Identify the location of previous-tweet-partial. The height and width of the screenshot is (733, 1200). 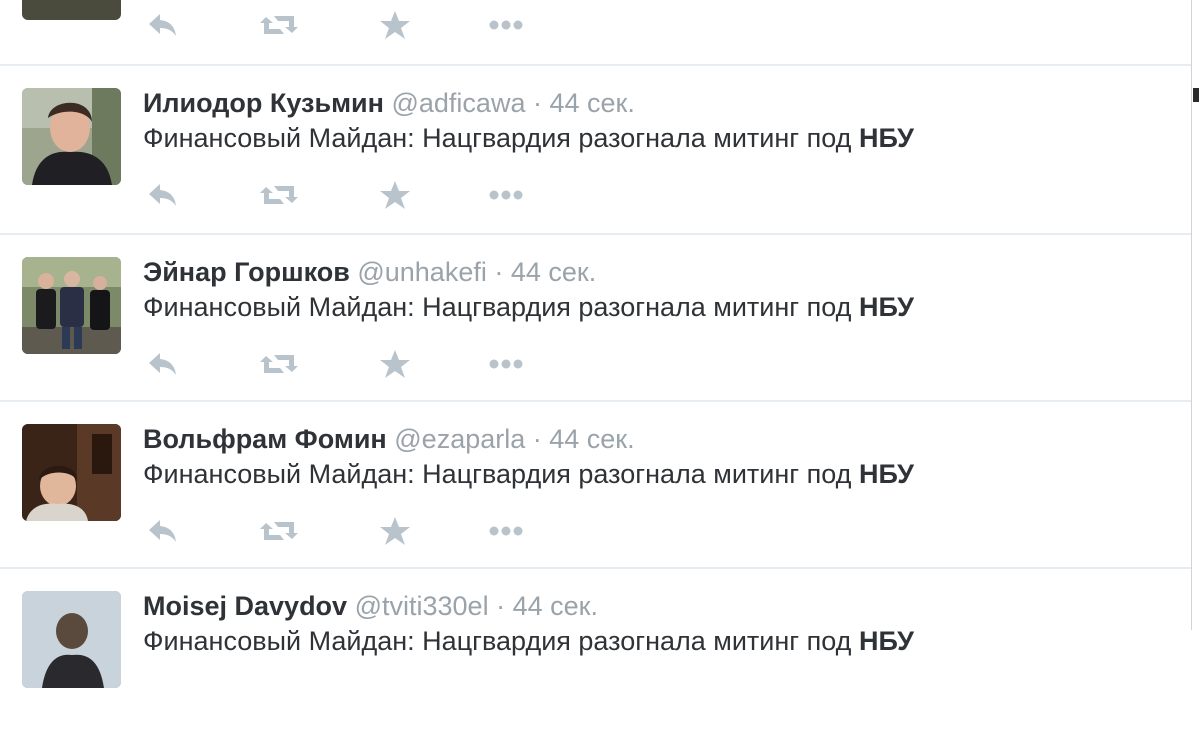
(595, 32).